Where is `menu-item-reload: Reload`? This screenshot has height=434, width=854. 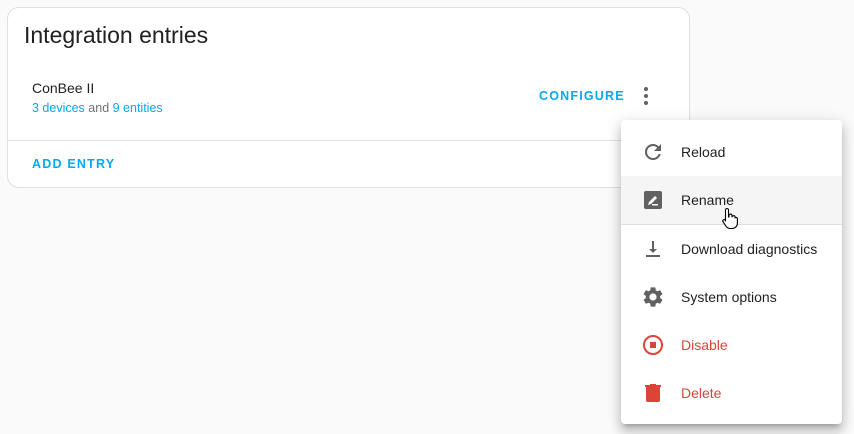 menu-item-reload: Reload is located at coordinates (731, 152).